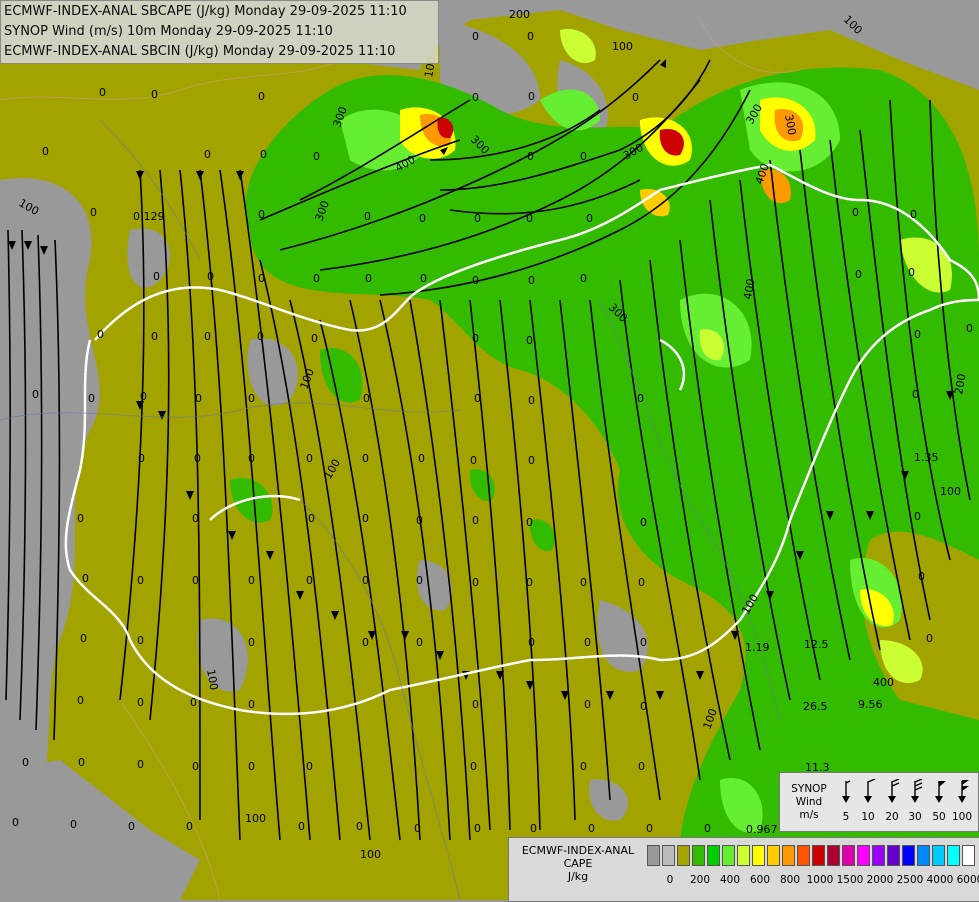  I want to click on wind-barb-5-icon, so click(846, 791).